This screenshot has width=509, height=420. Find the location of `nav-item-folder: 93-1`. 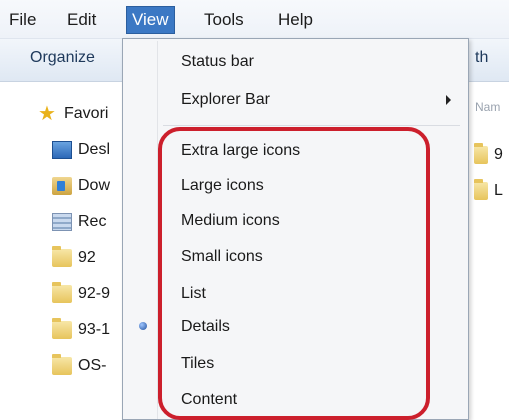

nav-item-folder: 93-1 is located at coordinates (81, 330).